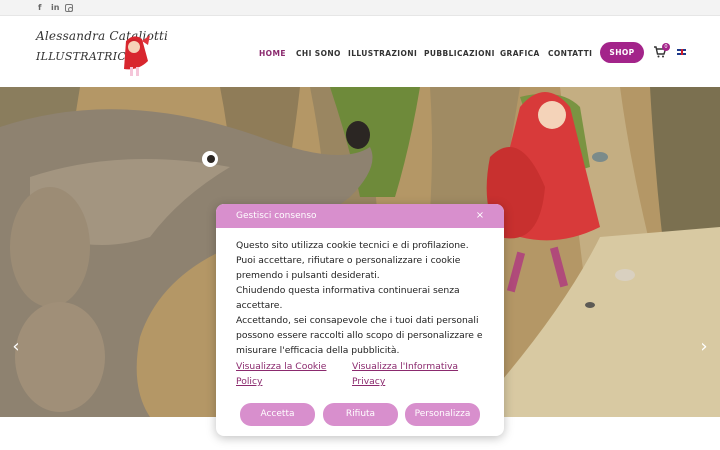 This screenshot has width=720, height=450. Describe the element at coordinates (360, 8) in the screenshot. I see `social-bar: f in` at that location.